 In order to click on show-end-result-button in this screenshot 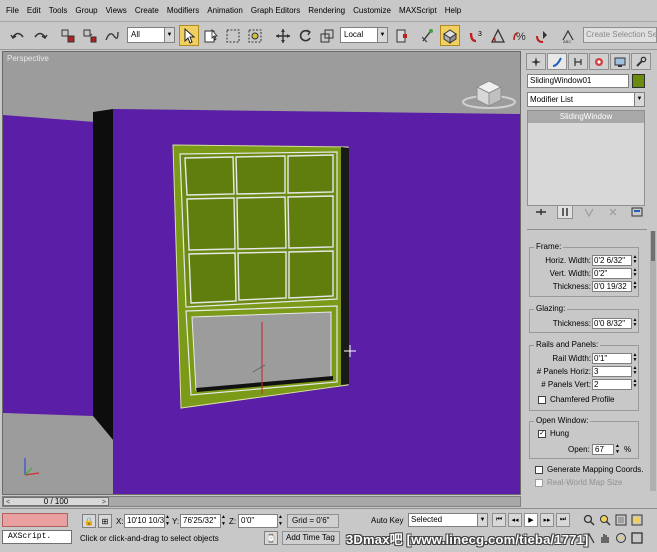, I will do `click(565, 212)`.